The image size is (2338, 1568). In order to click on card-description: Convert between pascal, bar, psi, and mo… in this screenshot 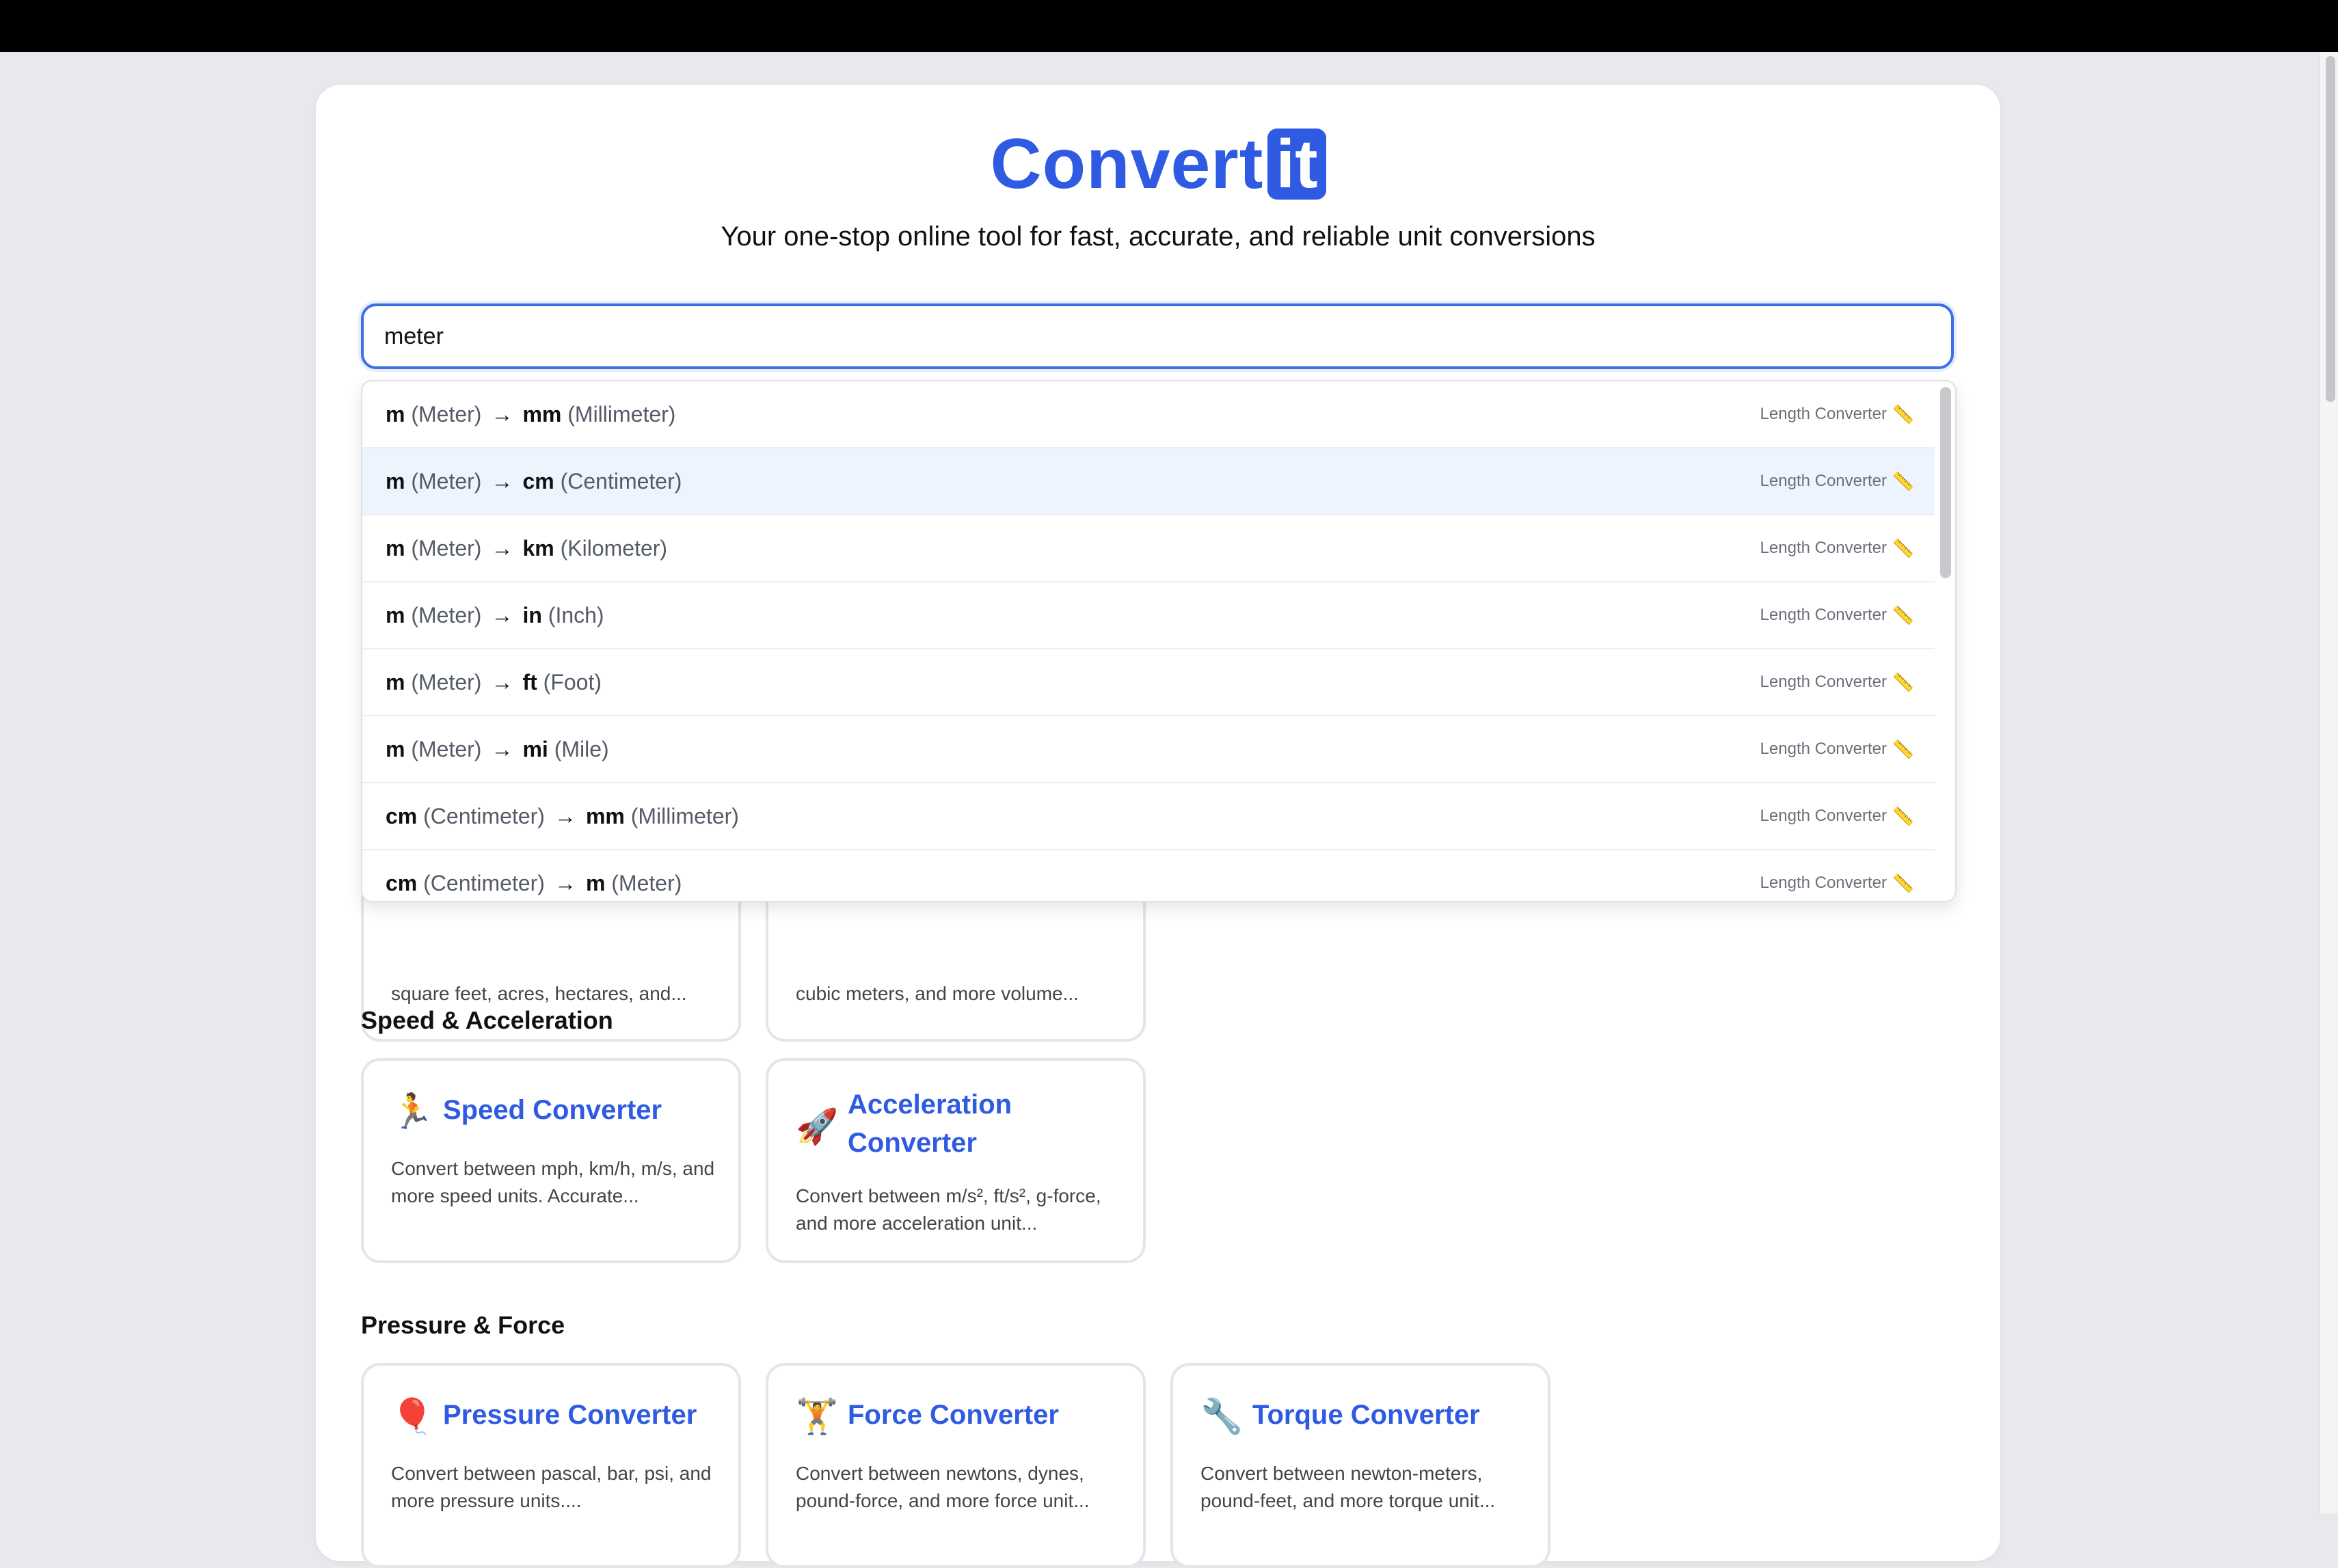, I will do `click(551, 1487)`.